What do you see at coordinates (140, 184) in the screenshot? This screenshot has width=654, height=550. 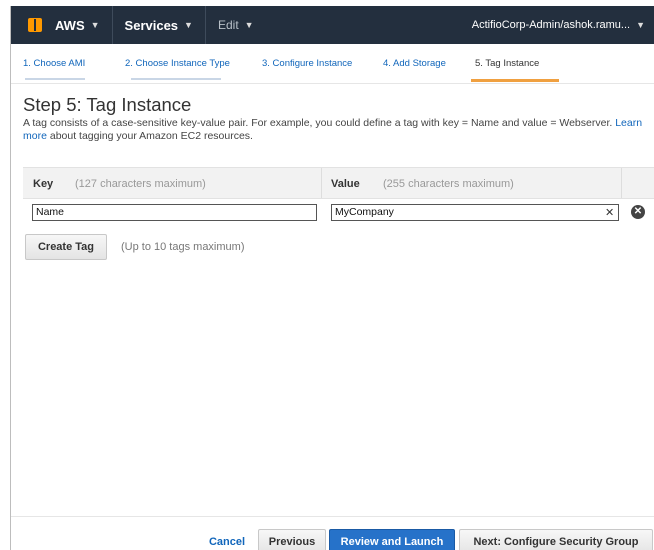 I see `key-column-hint: (127 characters maximum)` at bounding box center [140, 184].